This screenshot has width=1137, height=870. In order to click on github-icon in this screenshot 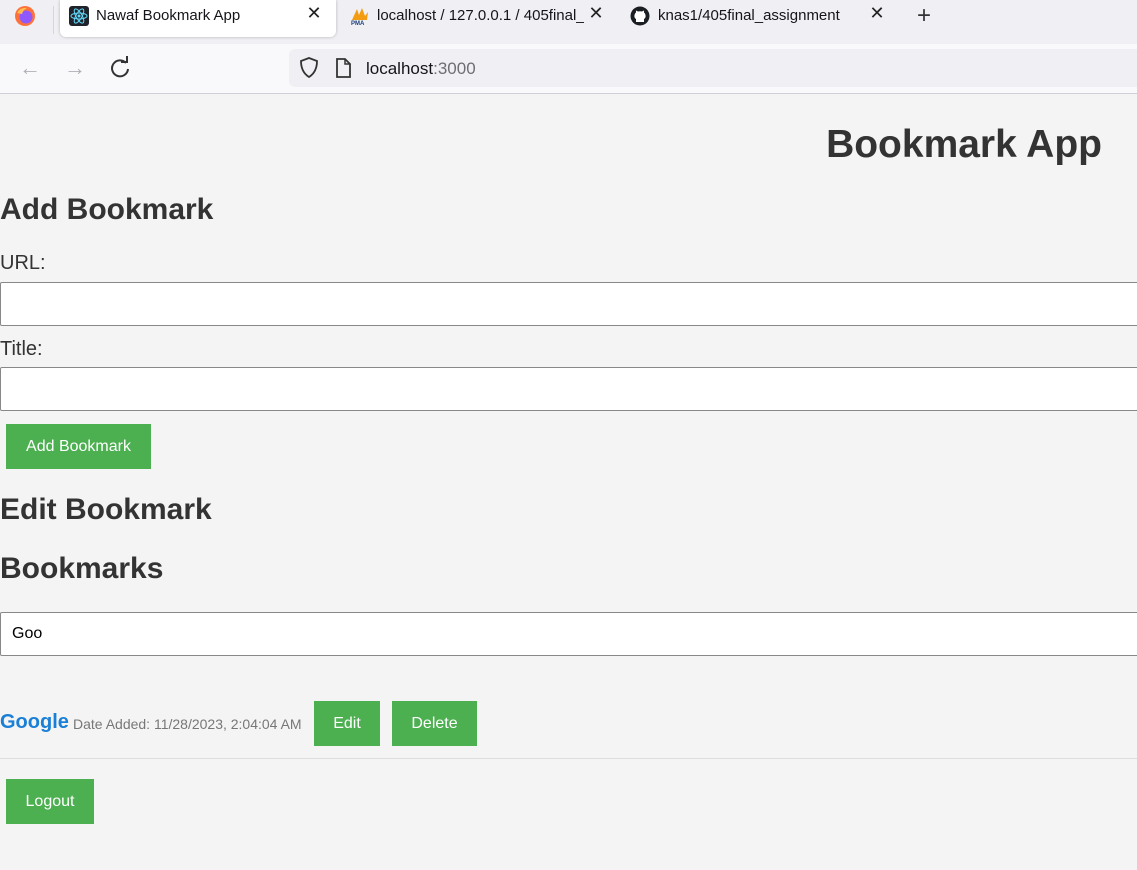, I will do `click(640, 16)`.